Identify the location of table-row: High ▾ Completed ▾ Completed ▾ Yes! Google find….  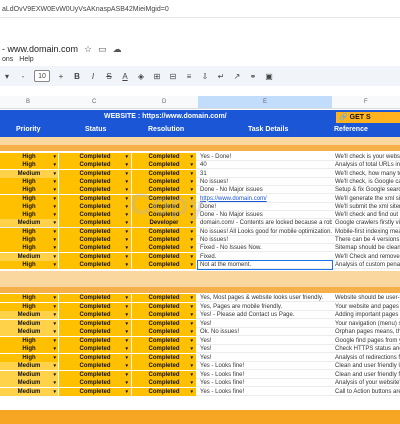
(200, 340).